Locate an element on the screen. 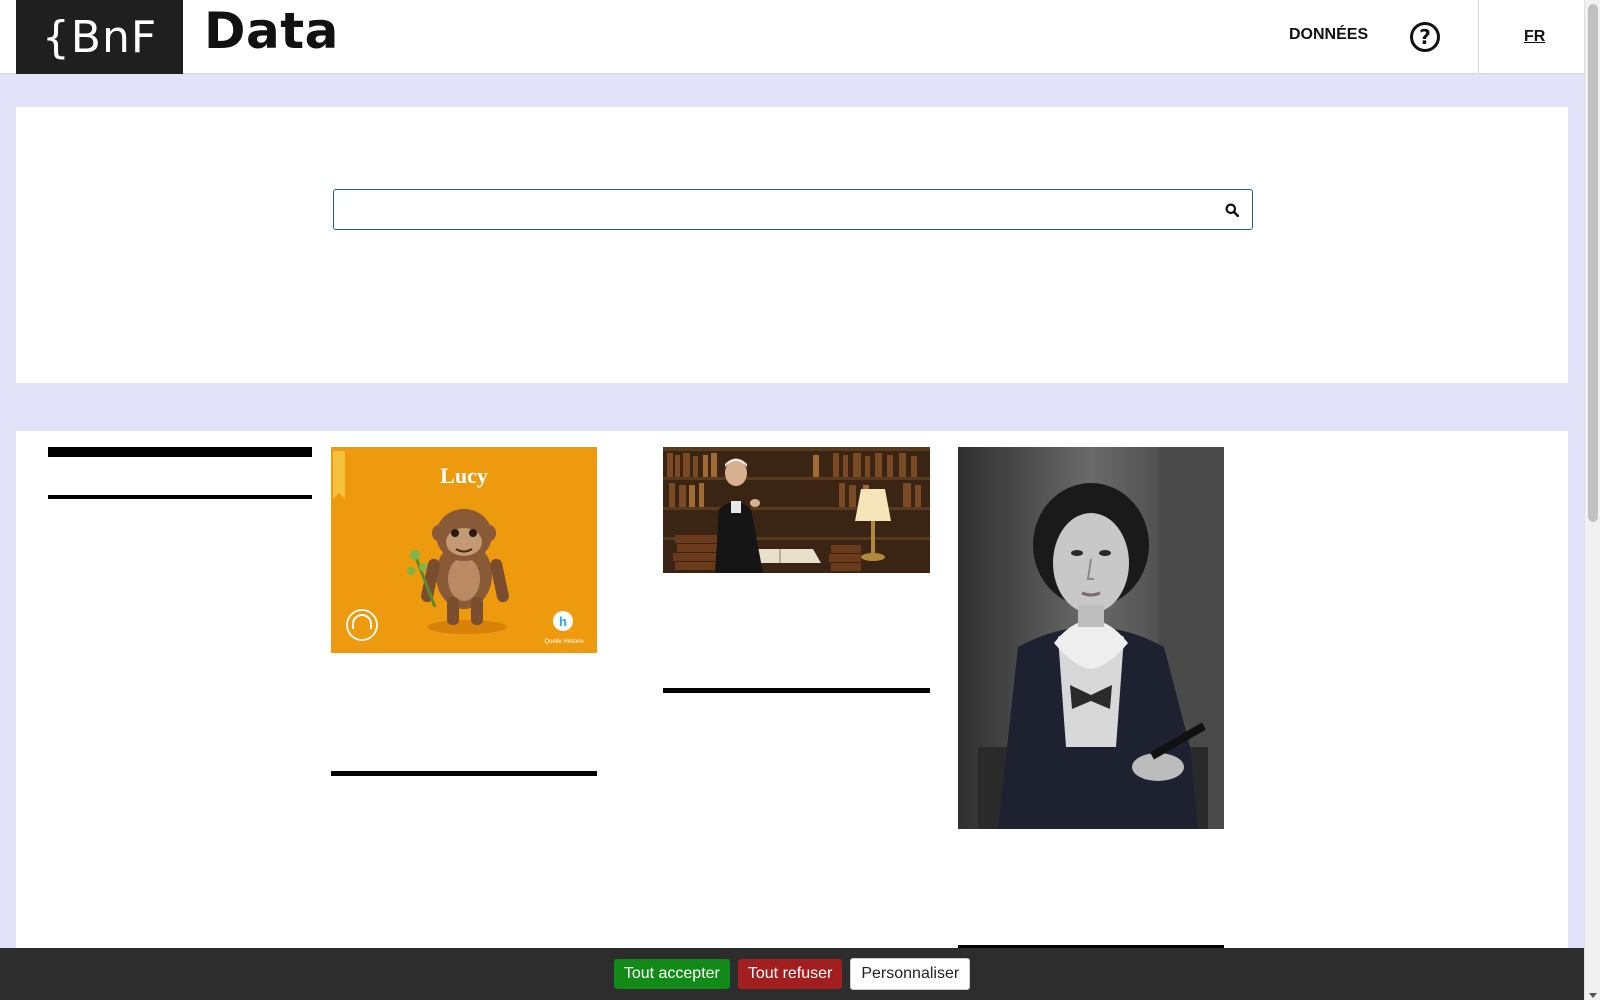  accept-all-button: Tout accepter is located at coordinates (671, 974).